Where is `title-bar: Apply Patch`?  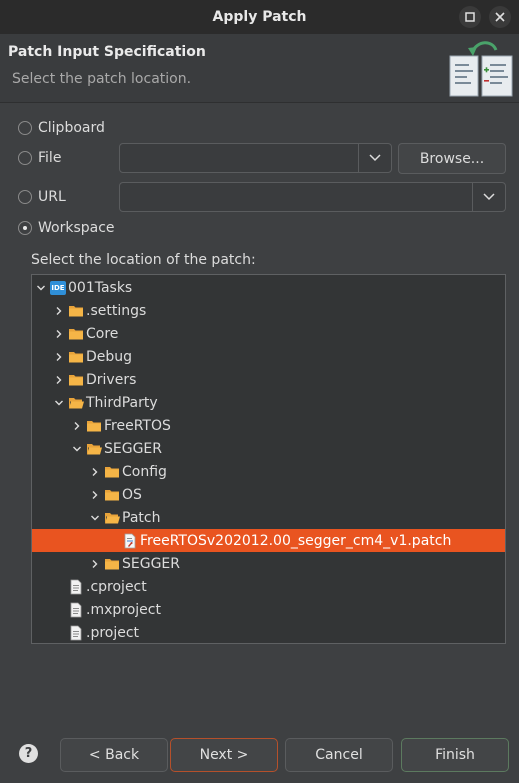
title-bar: Apply Patch is located at coordinates (259, 17).